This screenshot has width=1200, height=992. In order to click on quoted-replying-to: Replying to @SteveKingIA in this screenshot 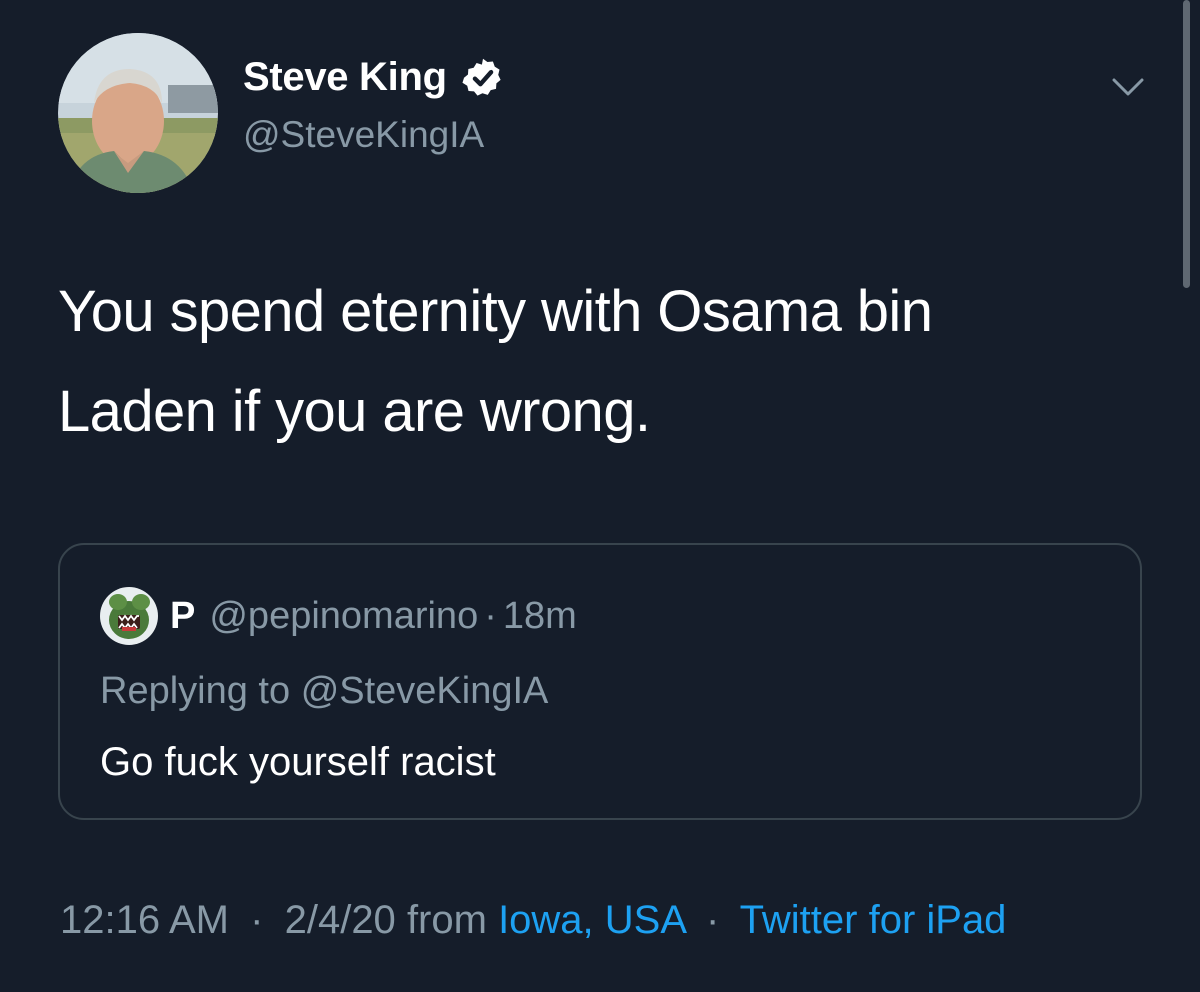, I will do `click(324, 691)`.